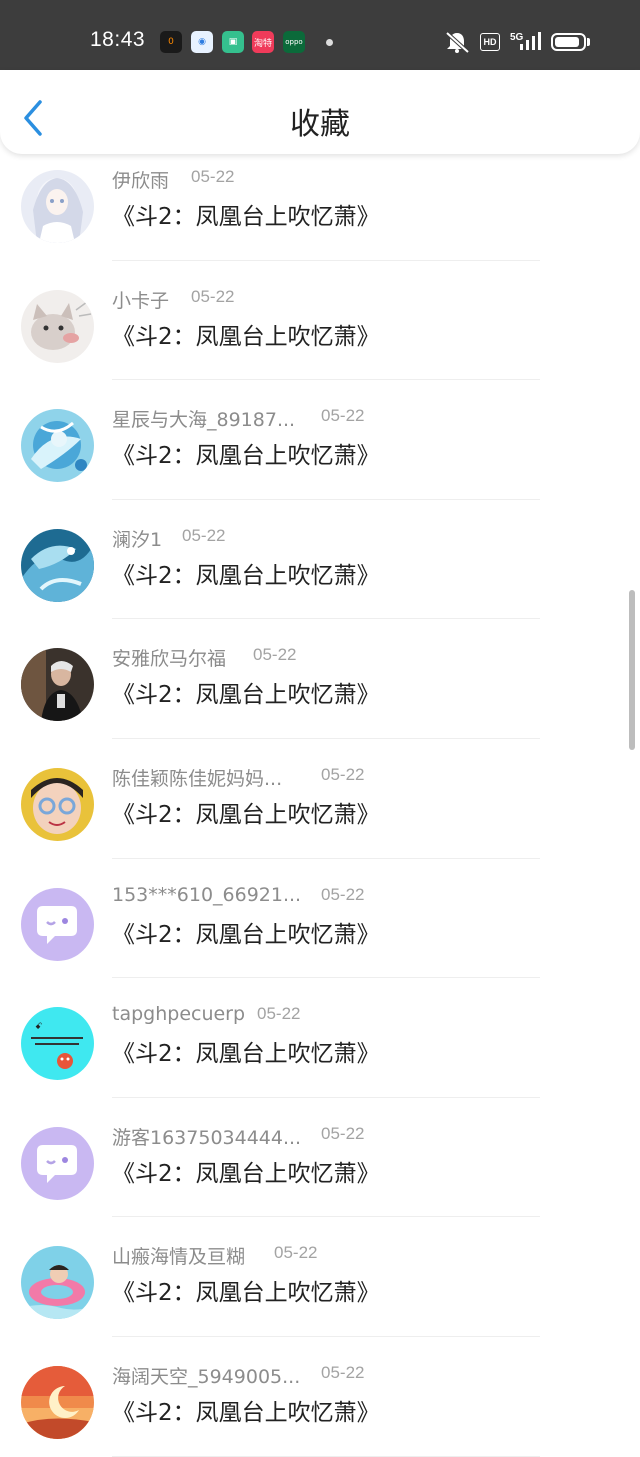 The width and height of the screenshot is (640, 1457). Describe the element at coordinates (320, 35) in the screenshot. I see `status-bar: 18:43 0 ◉ ▣ 淘特 oppo HD 5G` at that location.